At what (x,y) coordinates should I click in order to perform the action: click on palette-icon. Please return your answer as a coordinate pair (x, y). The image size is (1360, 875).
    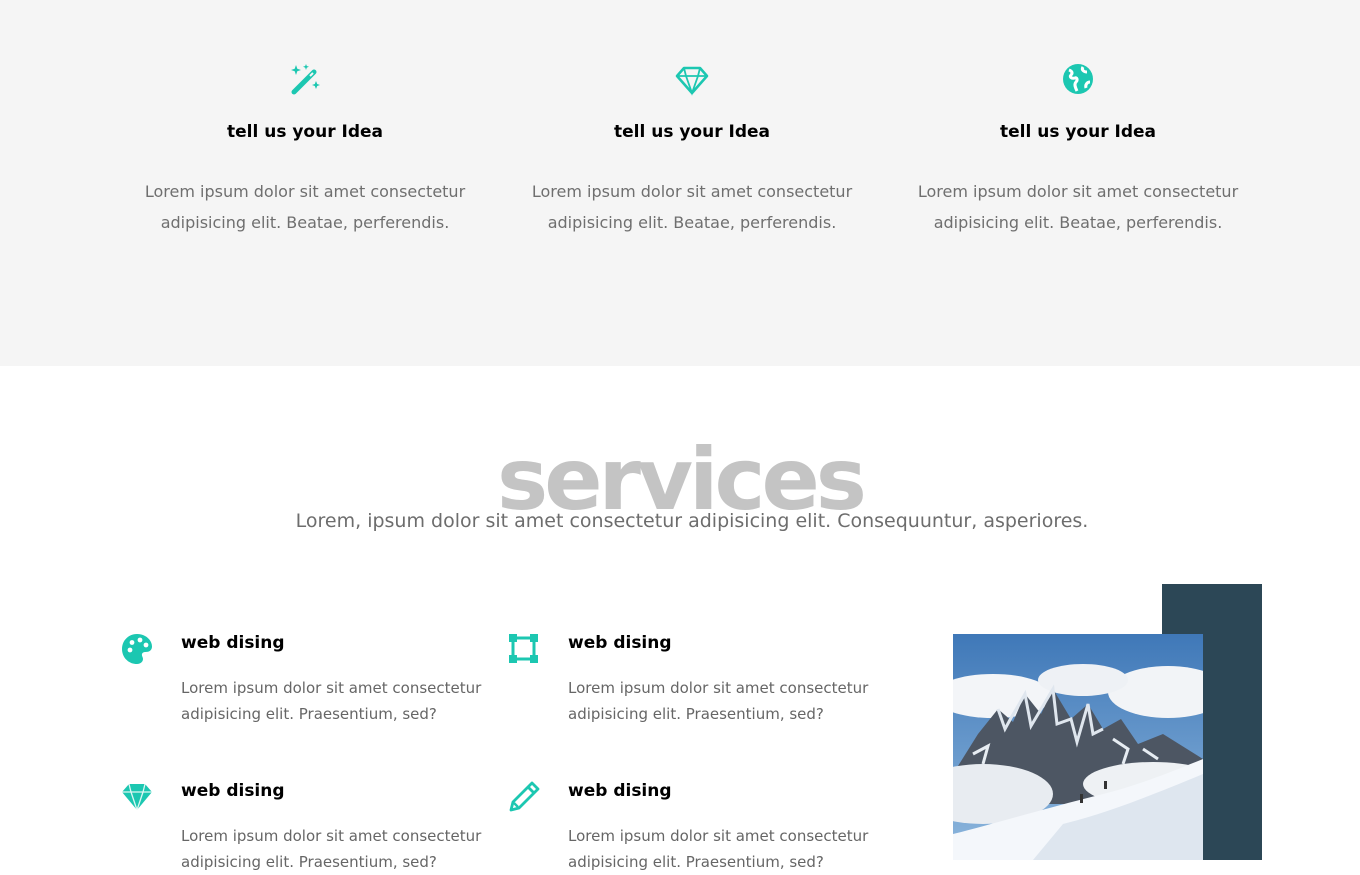
    Looking at the image, I should click on (137, 649).